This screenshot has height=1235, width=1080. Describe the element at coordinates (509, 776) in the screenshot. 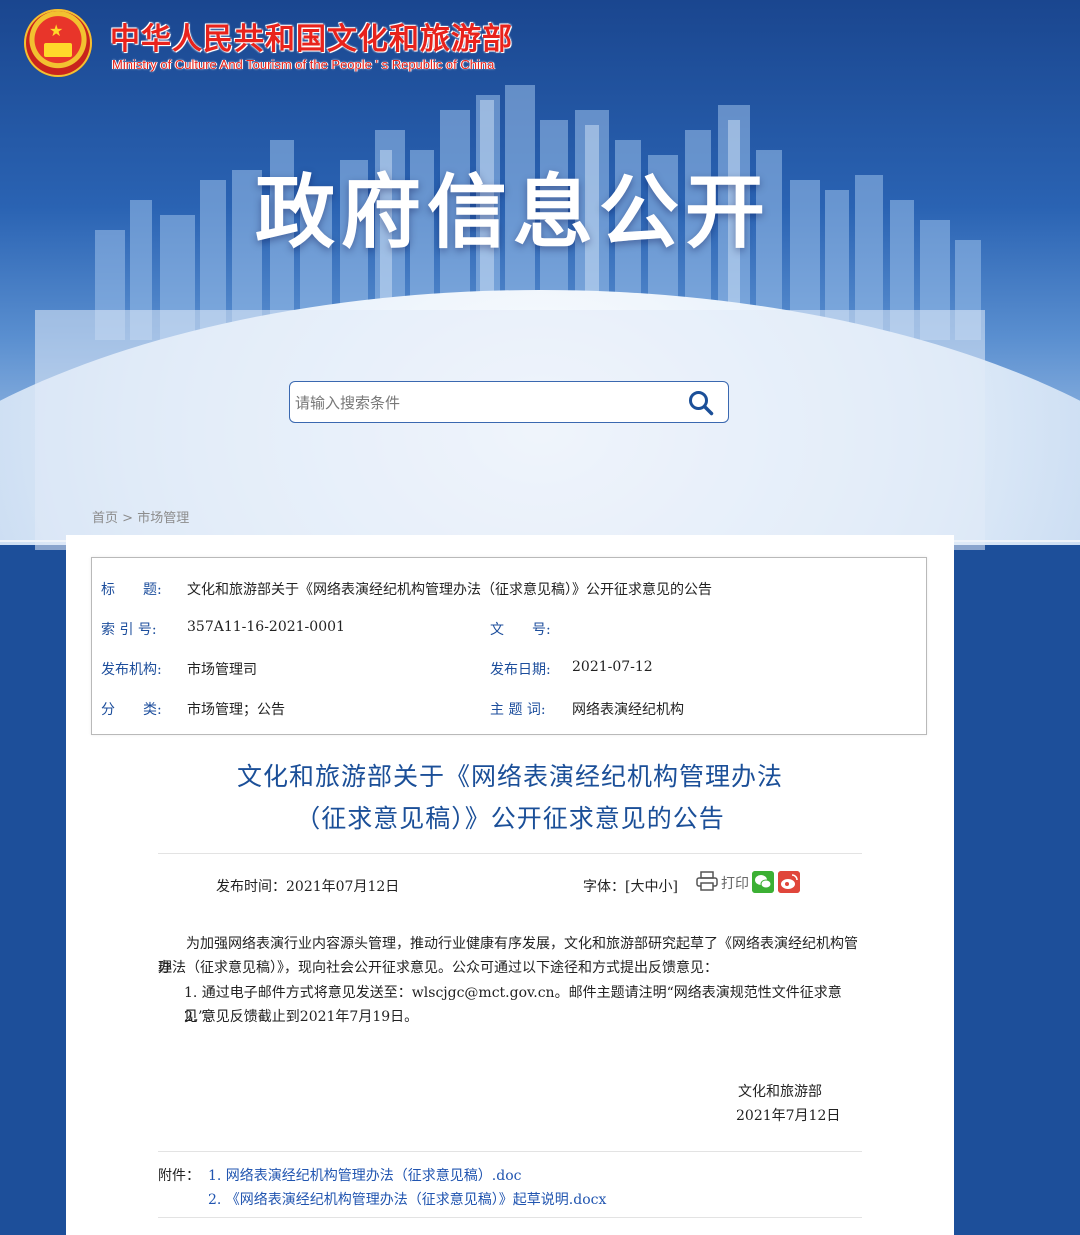

I see `article-title-line1: 文化和旅游部关于《网络表演经纪机构管理办法` at that location.